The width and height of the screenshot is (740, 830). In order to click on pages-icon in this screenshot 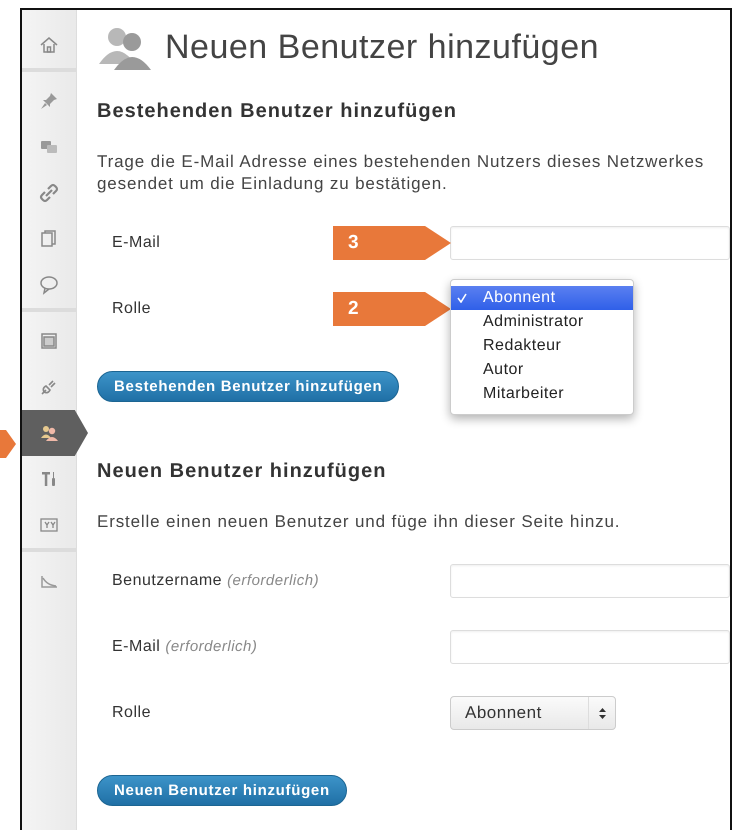, I will do `click(49, 239)`.